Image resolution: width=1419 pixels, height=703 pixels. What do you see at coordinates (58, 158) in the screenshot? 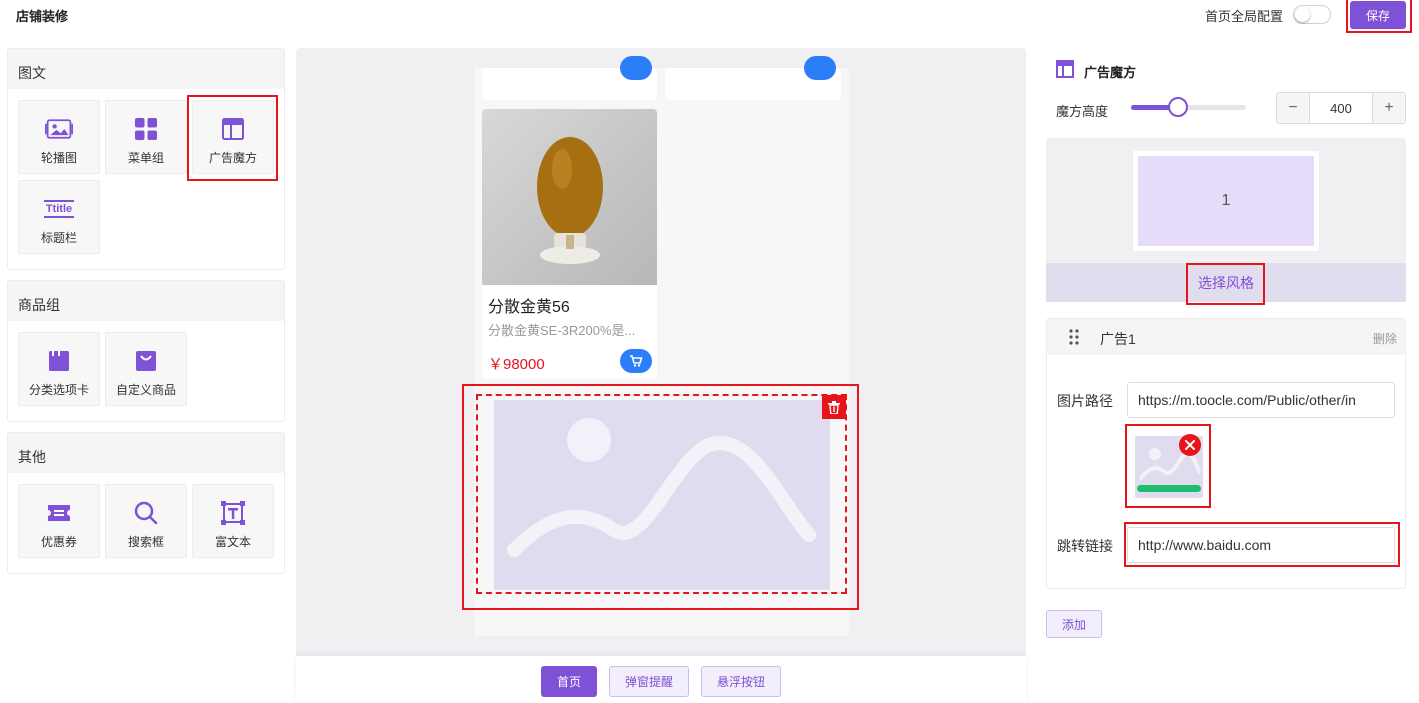
I see `tile-carousel-label: 轮播图` at bounding box center [58, 158].